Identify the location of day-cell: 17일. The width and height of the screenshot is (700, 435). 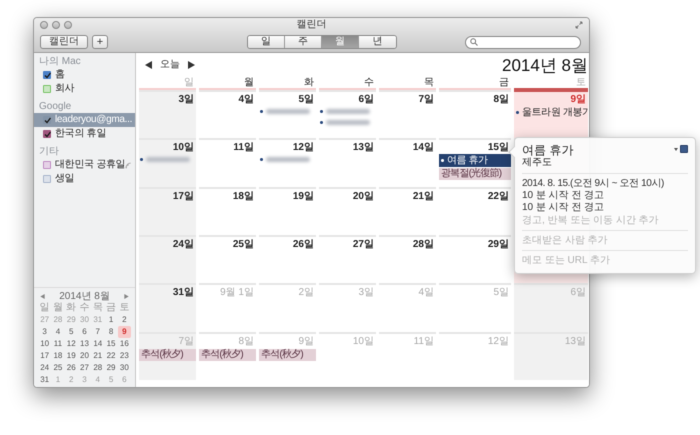
(167, 210).